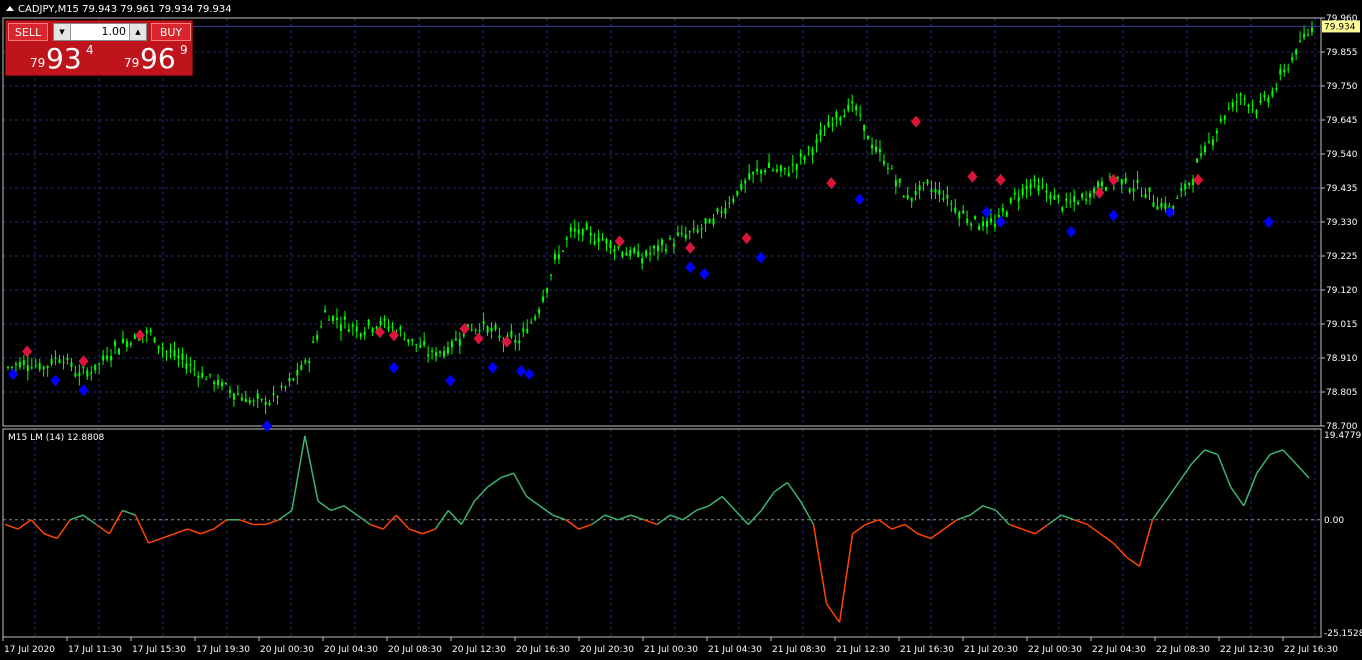 The height and width of the screenshot is (660, 1362). Describe the element at coordinates (10, 8) in the screenshot. I see `collapse-icon` at that location.